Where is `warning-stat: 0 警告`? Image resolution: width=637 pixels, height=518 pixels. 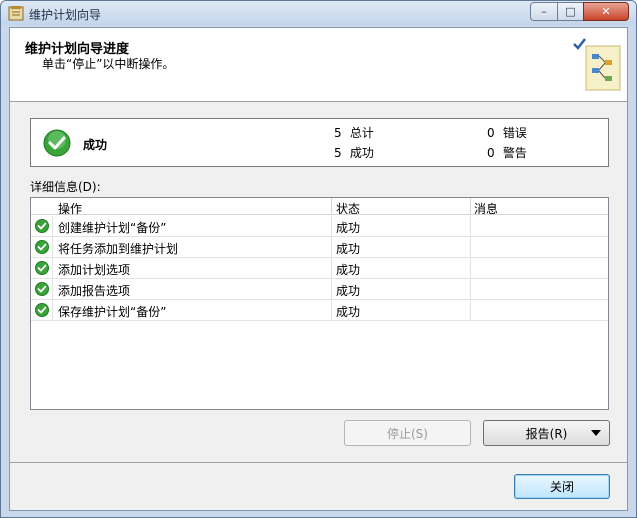 warning-stat: 0 警告 is located at coordinates (507, 152).